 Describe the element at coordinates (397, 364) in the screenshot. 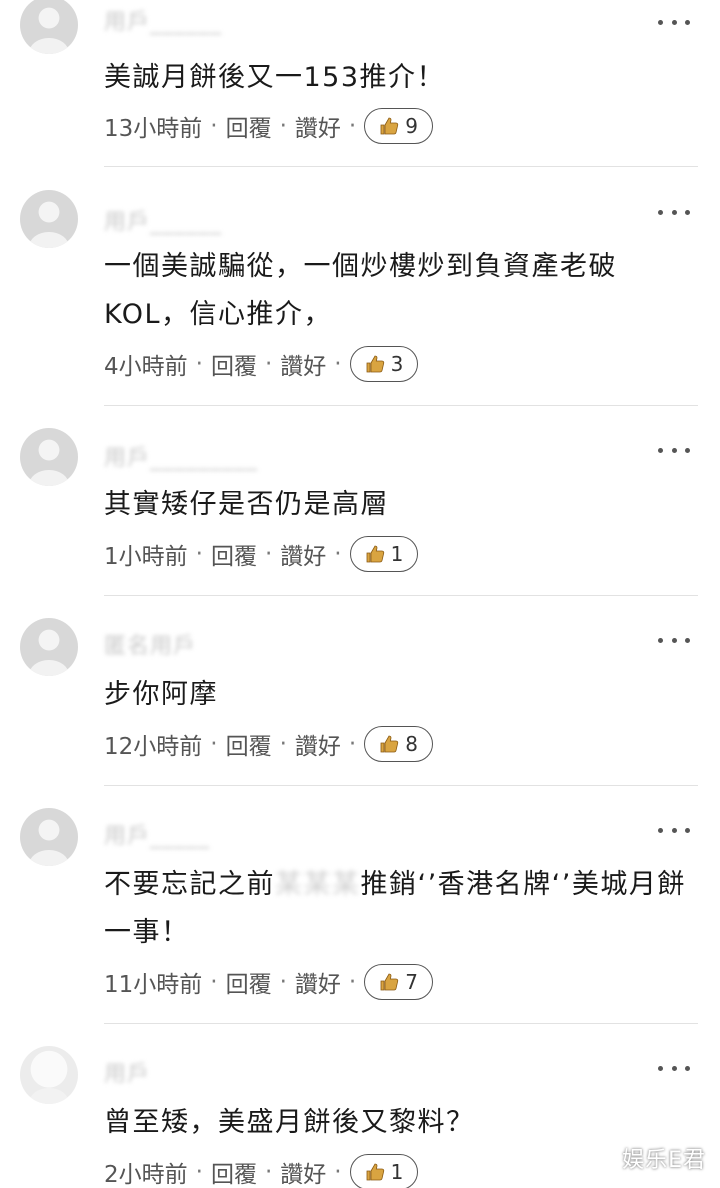

I see `like-count: 3` at that location.